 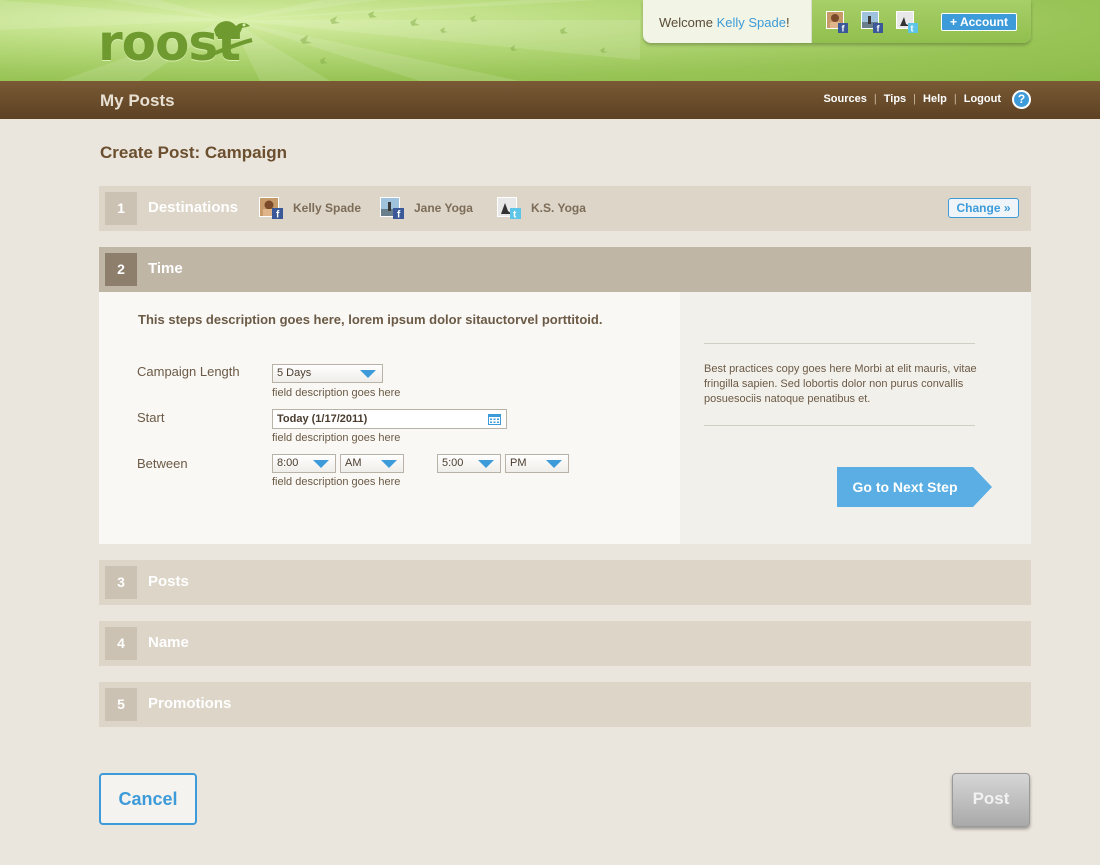 What do you see at coordinates (565, 704) in the screenshot?
I see `step-promotions: 5 Promotions` at bounding box center [565, 704].